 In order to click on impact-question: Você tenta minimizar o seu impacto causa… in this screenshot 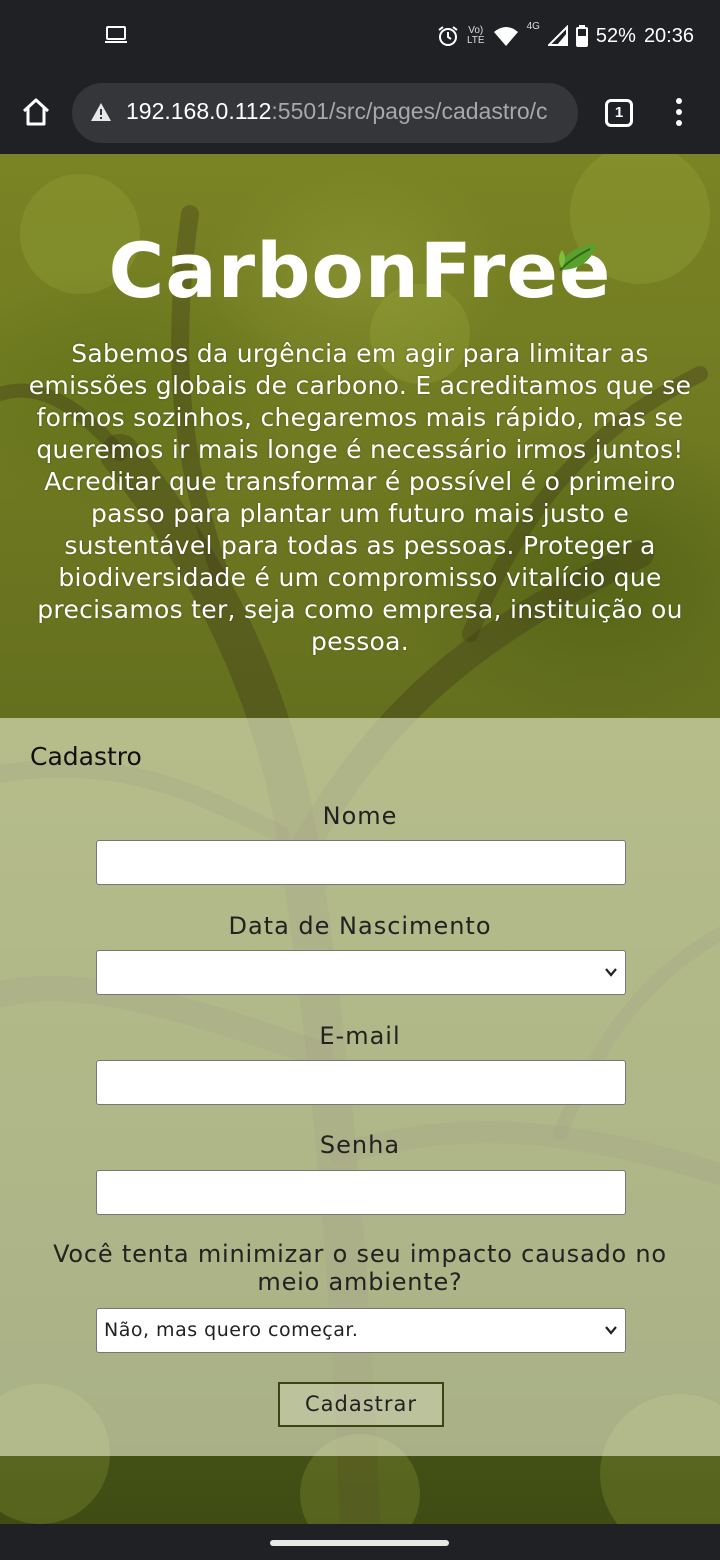, I will do `click(360, 1268)`.